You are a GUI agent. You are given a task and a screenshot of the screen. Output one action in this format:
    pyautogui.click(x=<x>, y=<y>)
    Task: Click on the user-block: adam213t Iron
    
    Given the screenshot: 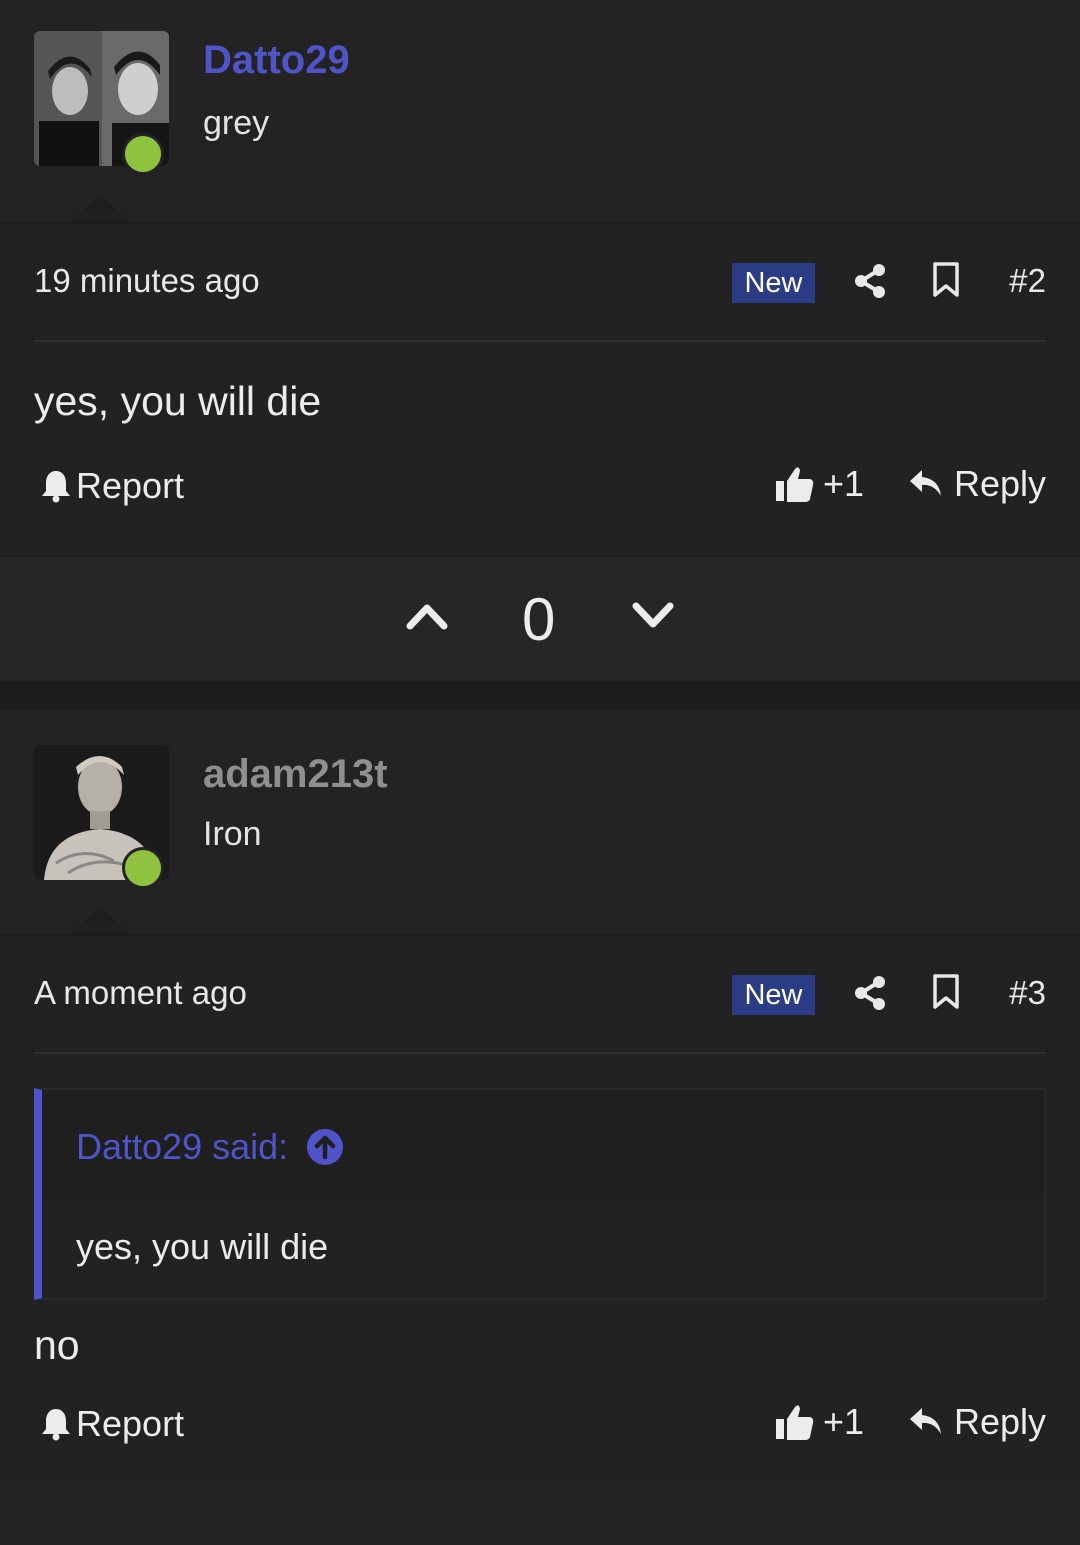 What is the action you would take?
    pyautogui.click(x=540, y=822)
    